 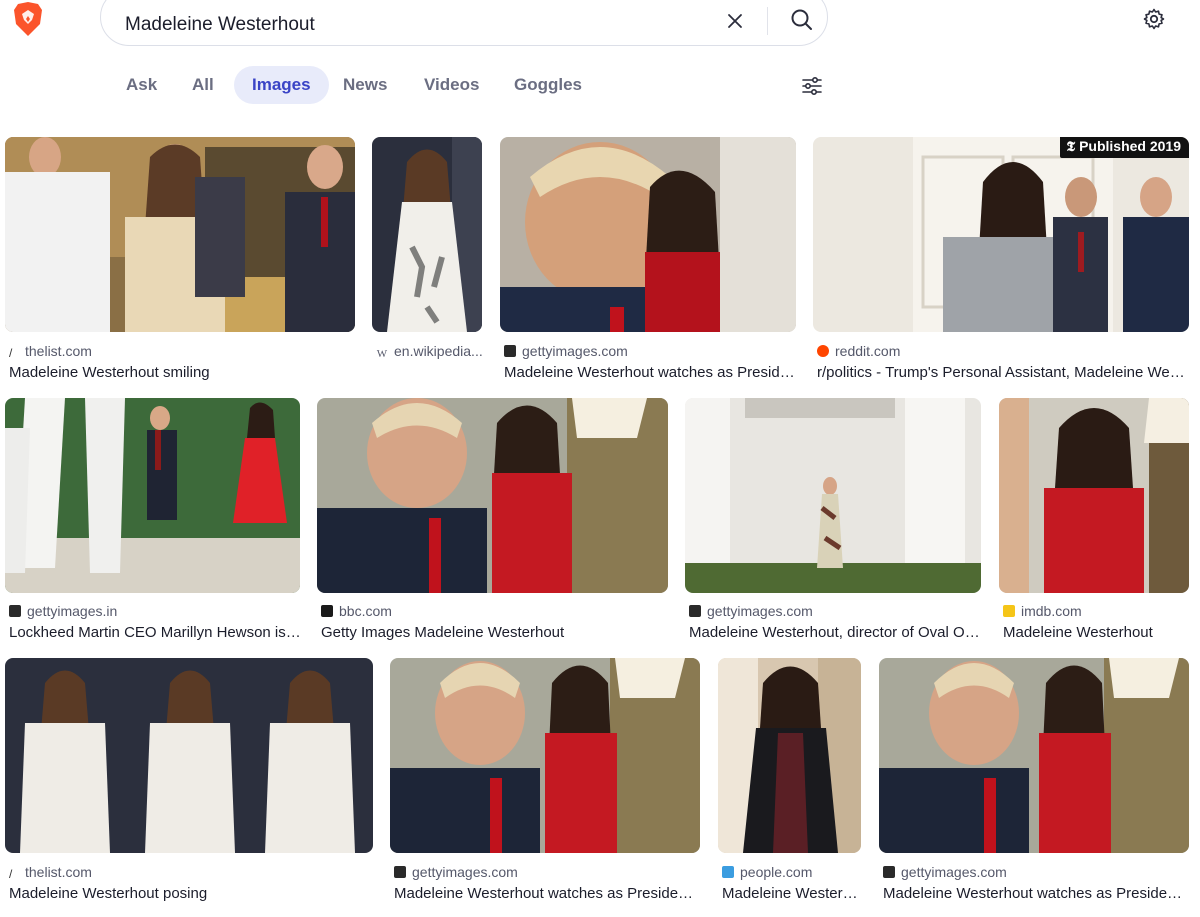 I want to click on result-source: bbc.com, so click(x=365, y=611).